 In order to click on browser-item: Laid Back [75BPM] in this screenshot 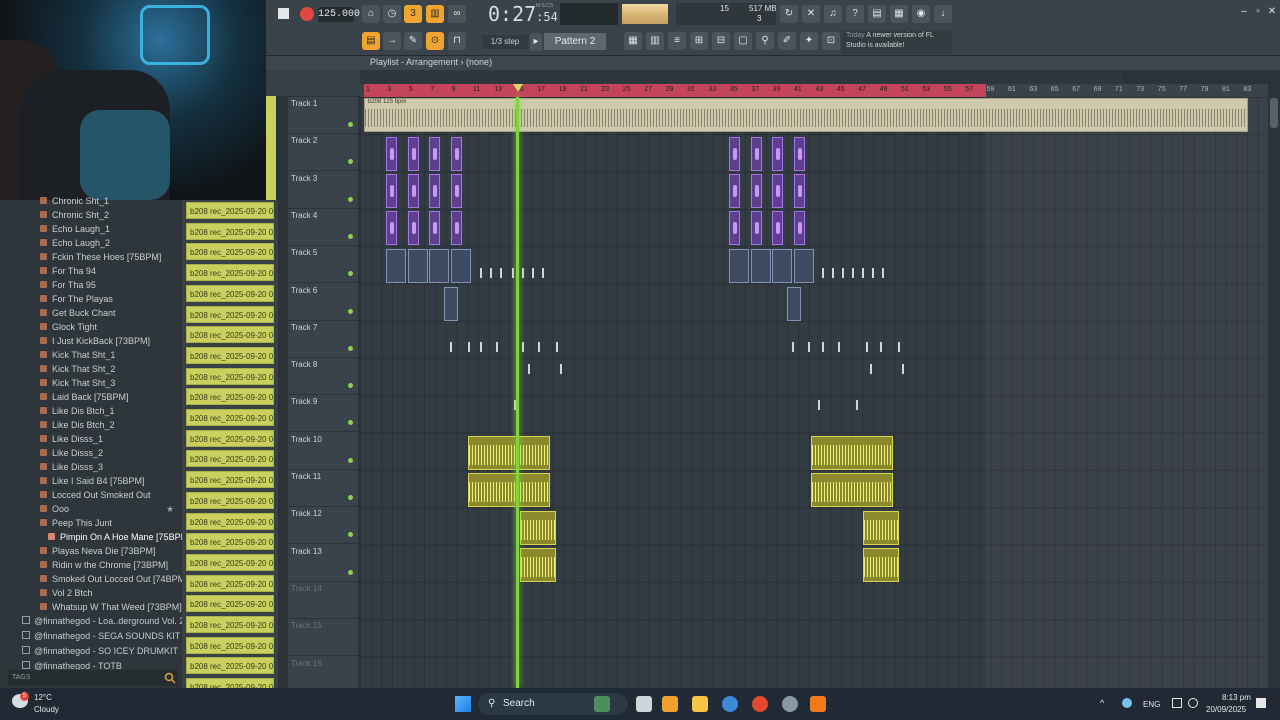, I will do `click(84, 397)`.